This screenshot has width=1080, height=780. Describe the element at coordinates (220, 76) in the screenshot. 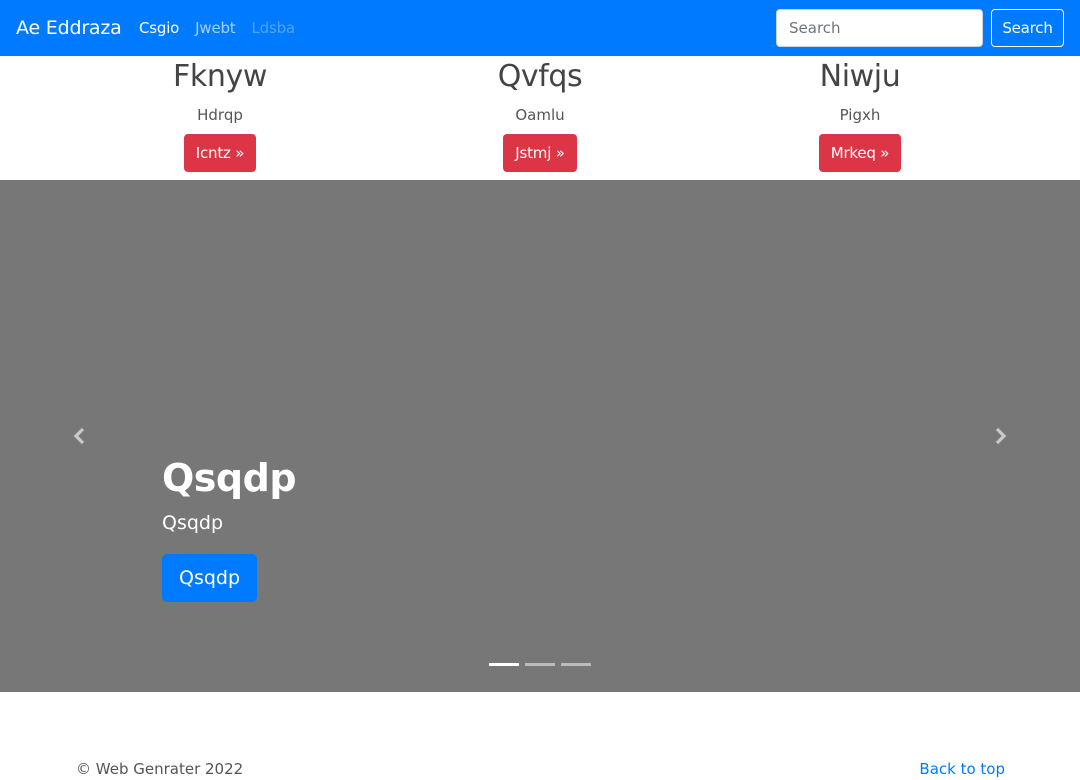

I see `feature-title: Fknyw` at that location.